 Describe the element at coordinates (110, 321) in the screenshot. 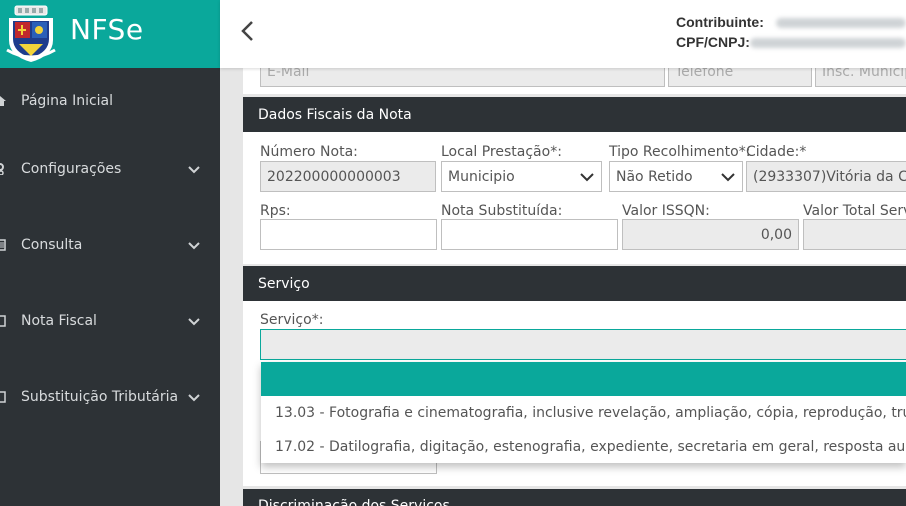

I see `sidebar-item-nota-fiscal: Nota Fiscal` at that location.